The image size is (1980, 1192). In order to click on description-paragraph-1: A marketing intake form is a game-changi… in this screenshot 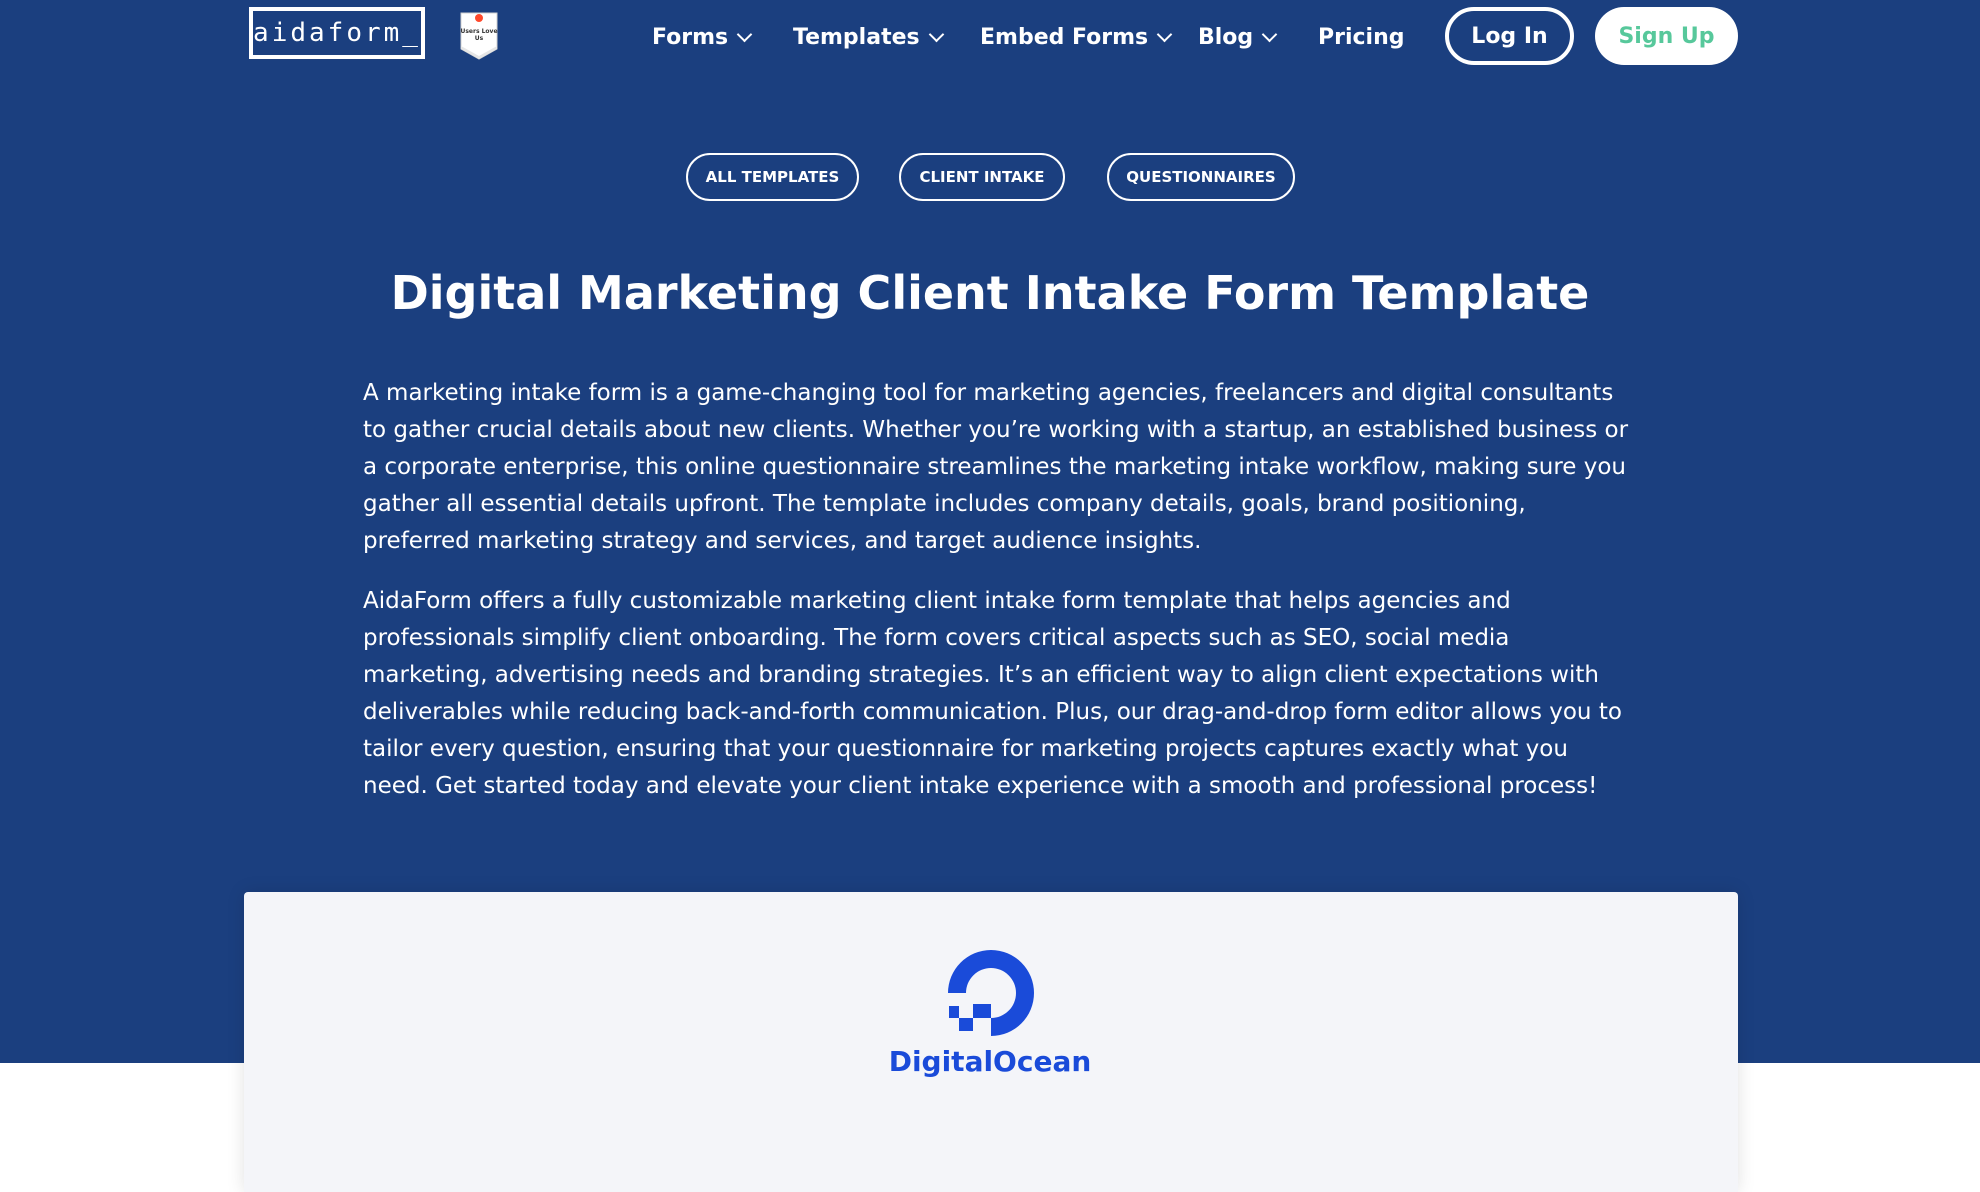, I will do `click(996, 467)`.